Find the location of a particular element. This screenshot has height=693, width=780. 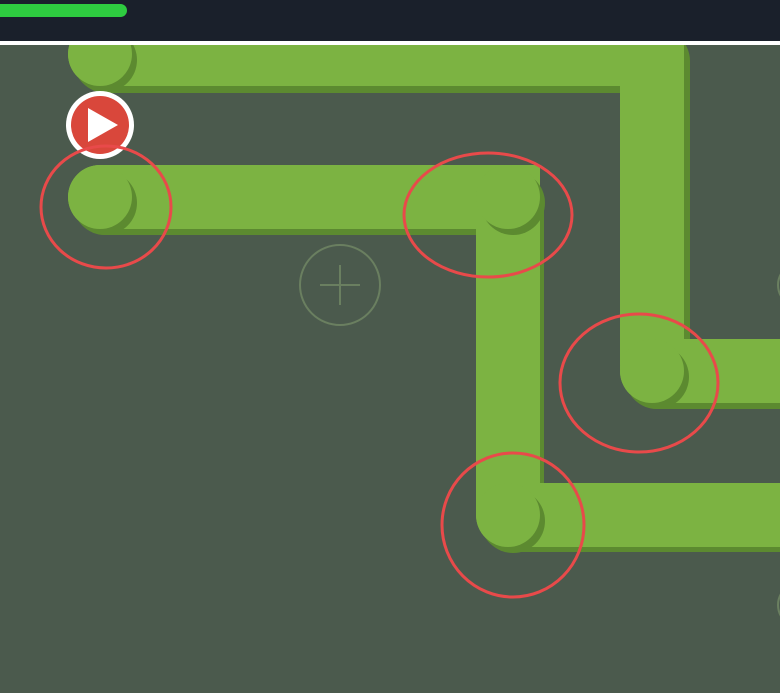

path-corner-upper-right is located at coordinates (652, 65).